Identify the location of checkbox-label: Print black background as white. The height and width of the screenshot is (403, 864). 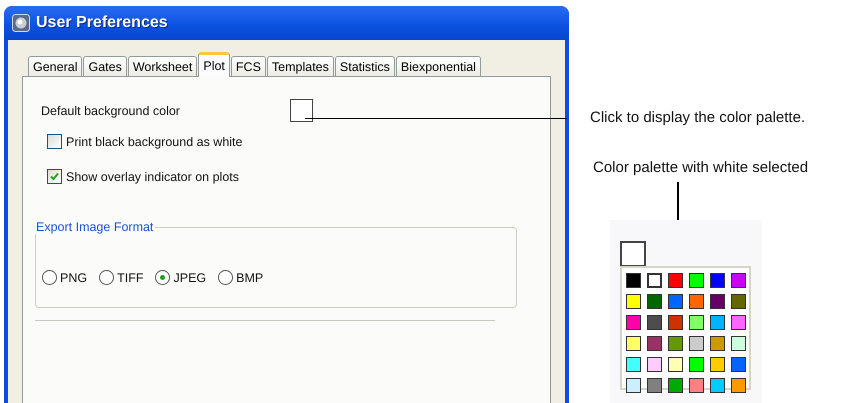
(154, 141).